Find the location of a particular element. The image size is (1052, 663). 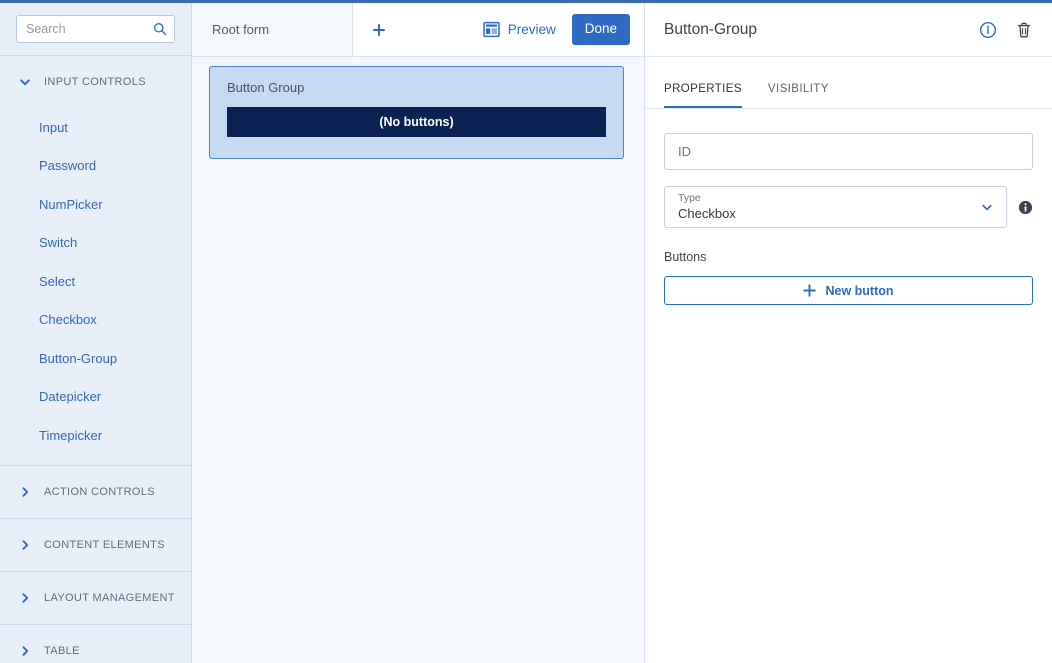

sidebar-item-label: Input is located at coordinates (53, 127).